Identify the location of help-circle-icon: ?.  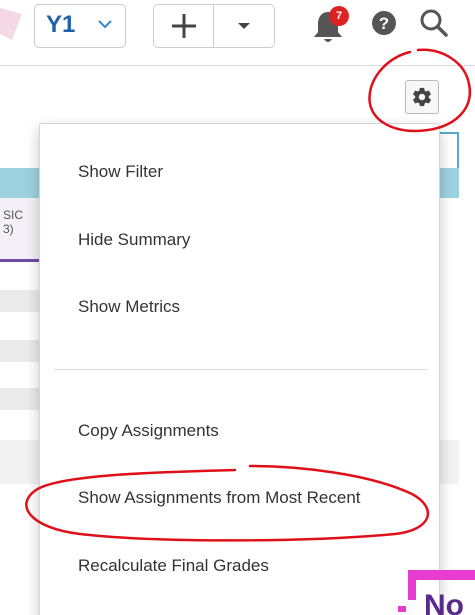
(384, 23).